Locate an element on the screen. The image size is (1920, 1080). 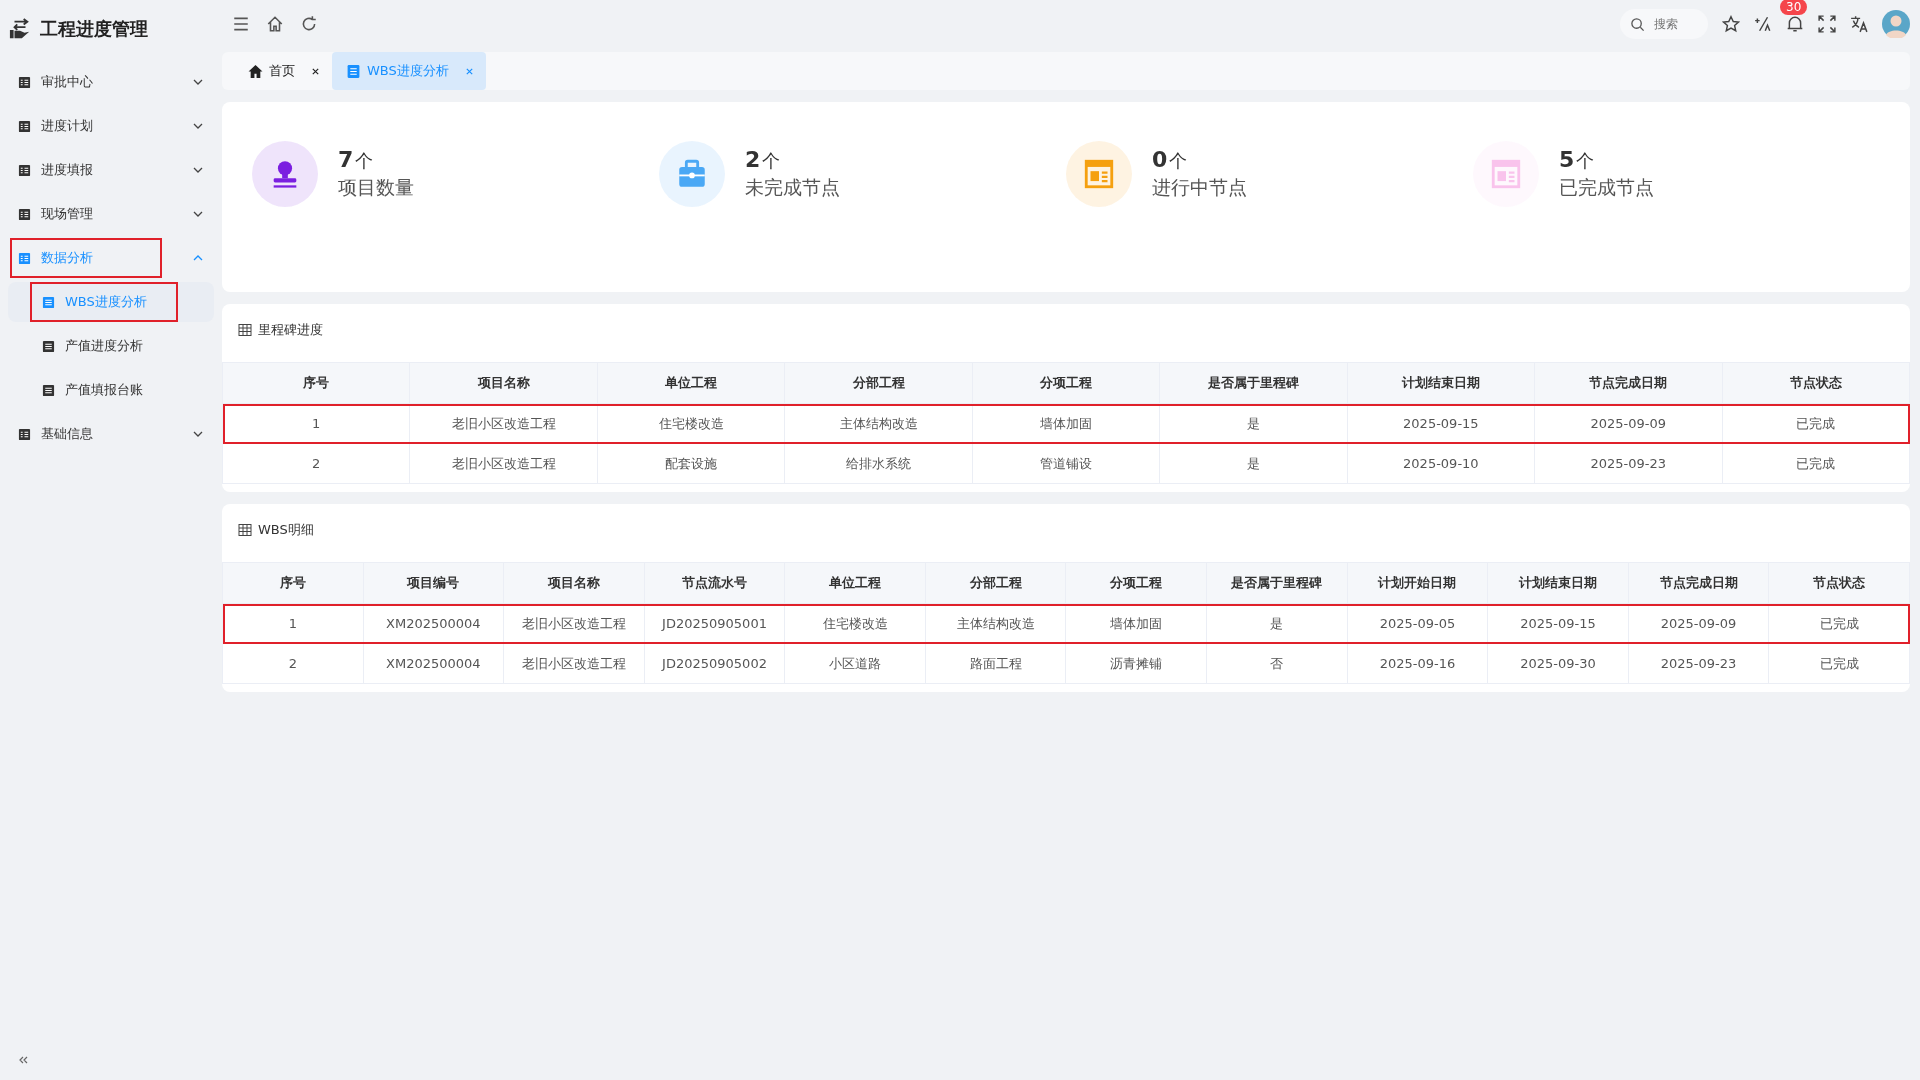
stat-label: 未完成节点 is located at coordinates (792, 187).